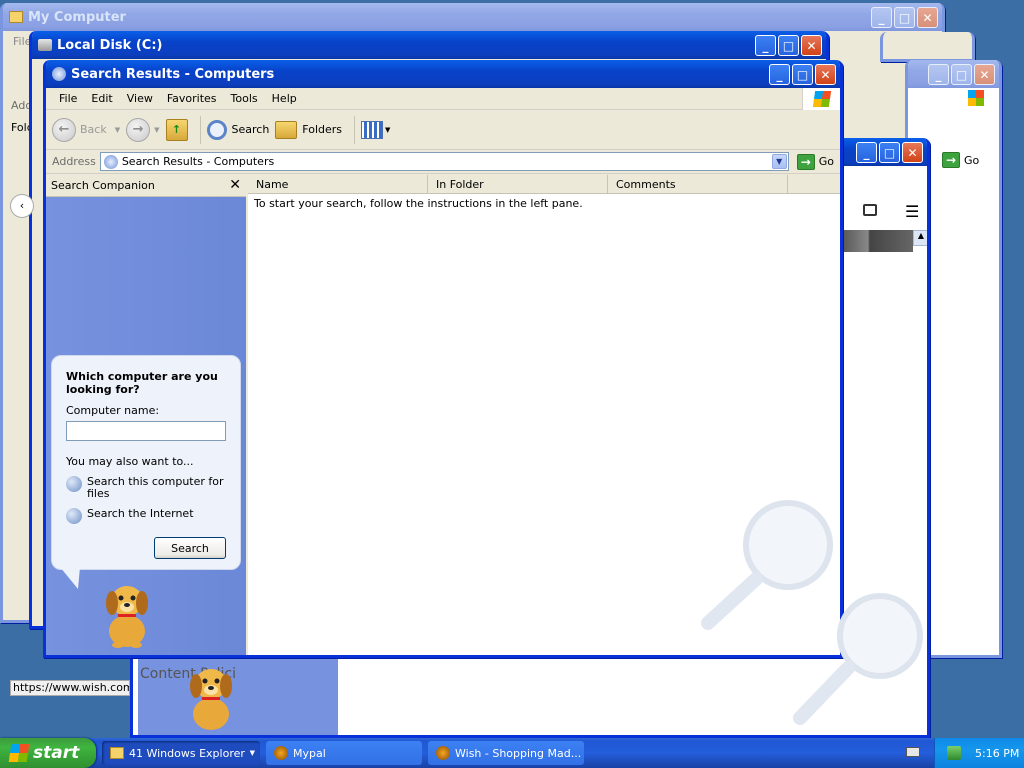 The image size is (1024, 768). I want to click on up-button: ↑, so click(176, 129).